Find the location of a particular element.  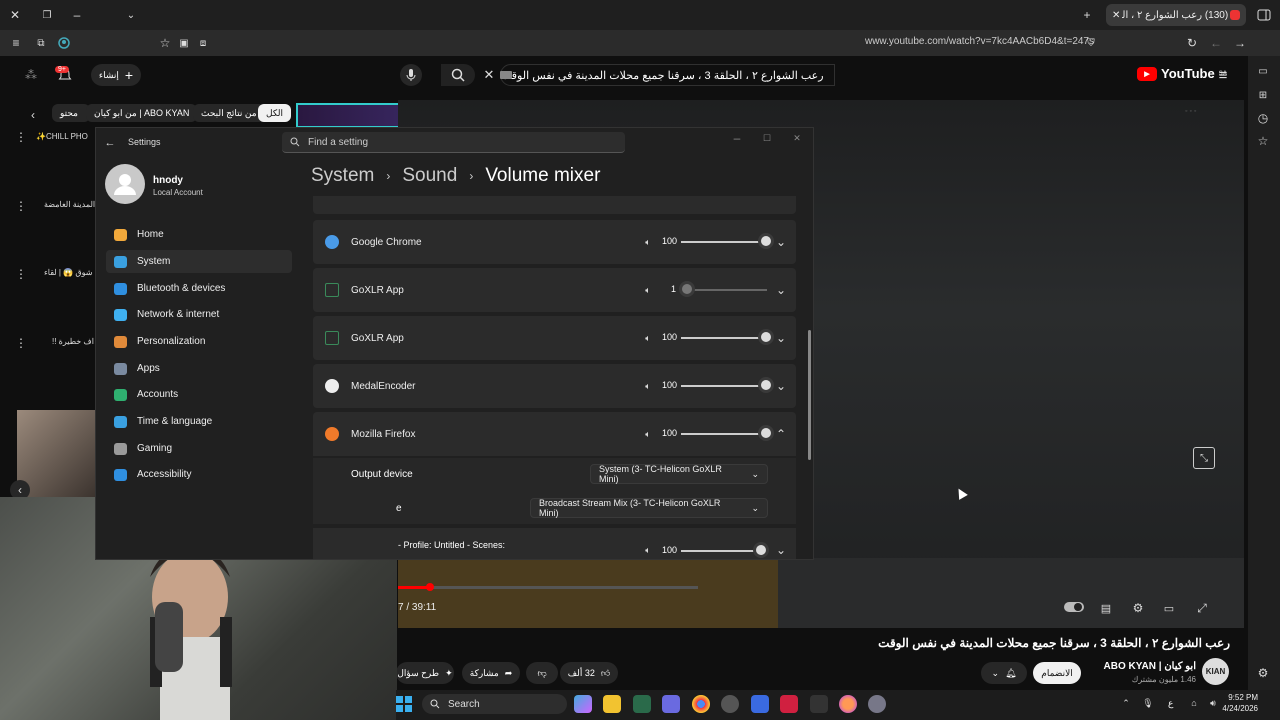

channel-name: ابو كيان | ABO KYAN is located at coordinates (1150, 666).